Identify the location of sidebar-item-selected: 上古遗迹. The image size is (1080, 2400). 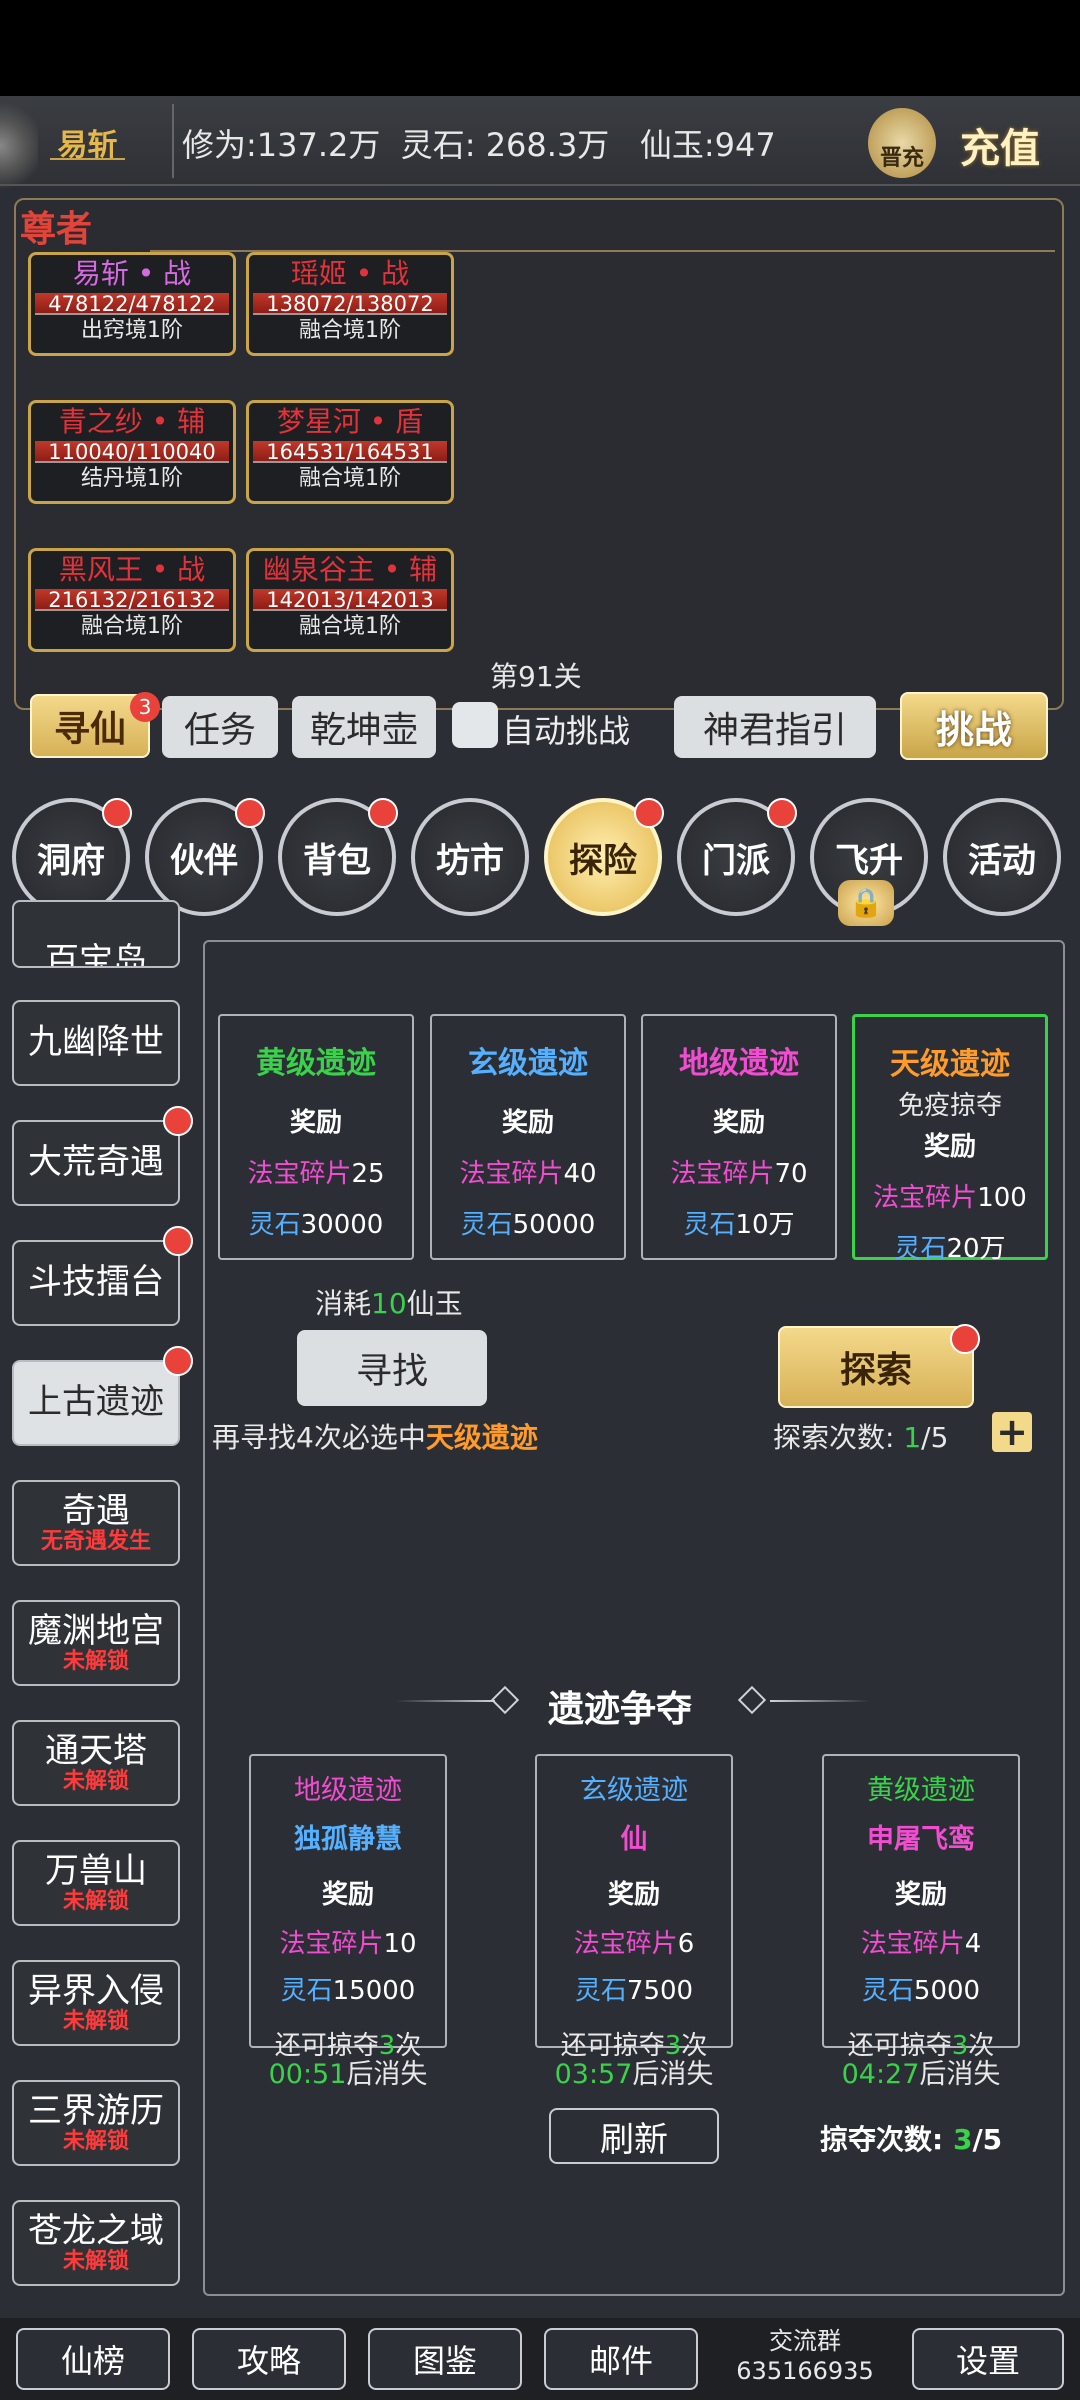
(96, 1403).